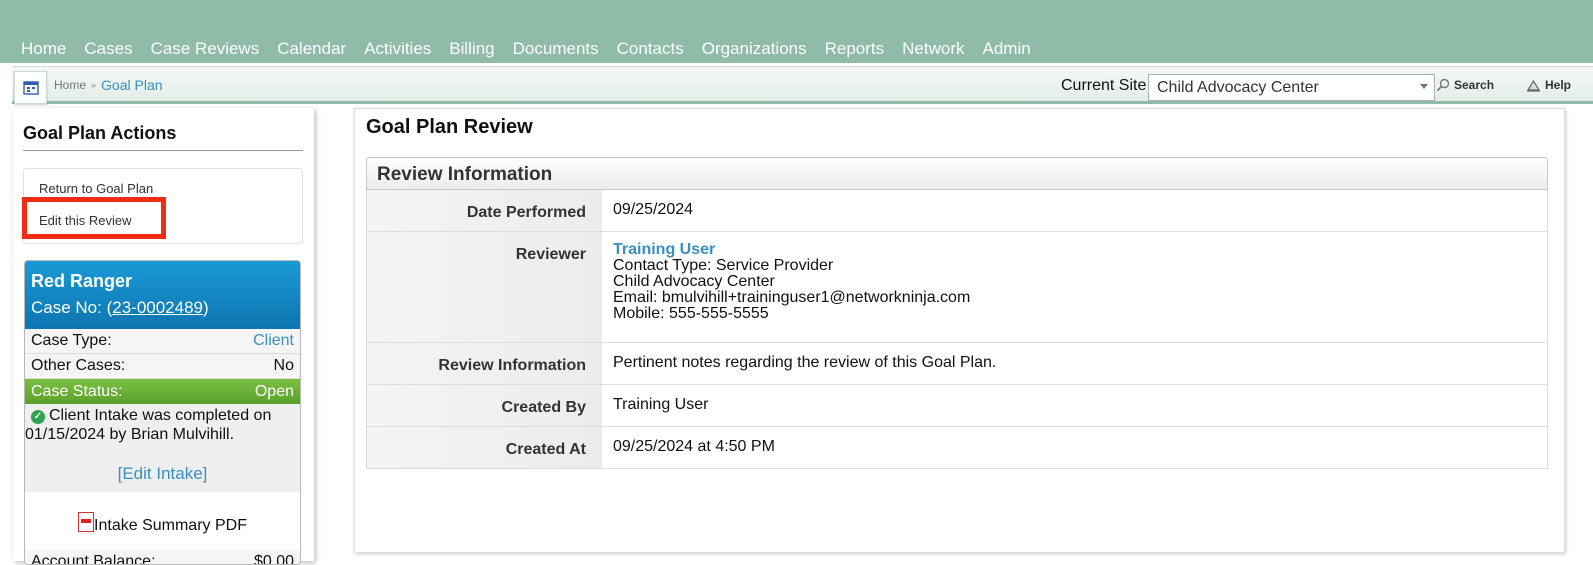 Image resolution: width=1593 pixels, height=565 pixels. What do you see at coordinates (1533, 85) in the screenshot?
I see `help-icon` at bounding box center [1533, 85].